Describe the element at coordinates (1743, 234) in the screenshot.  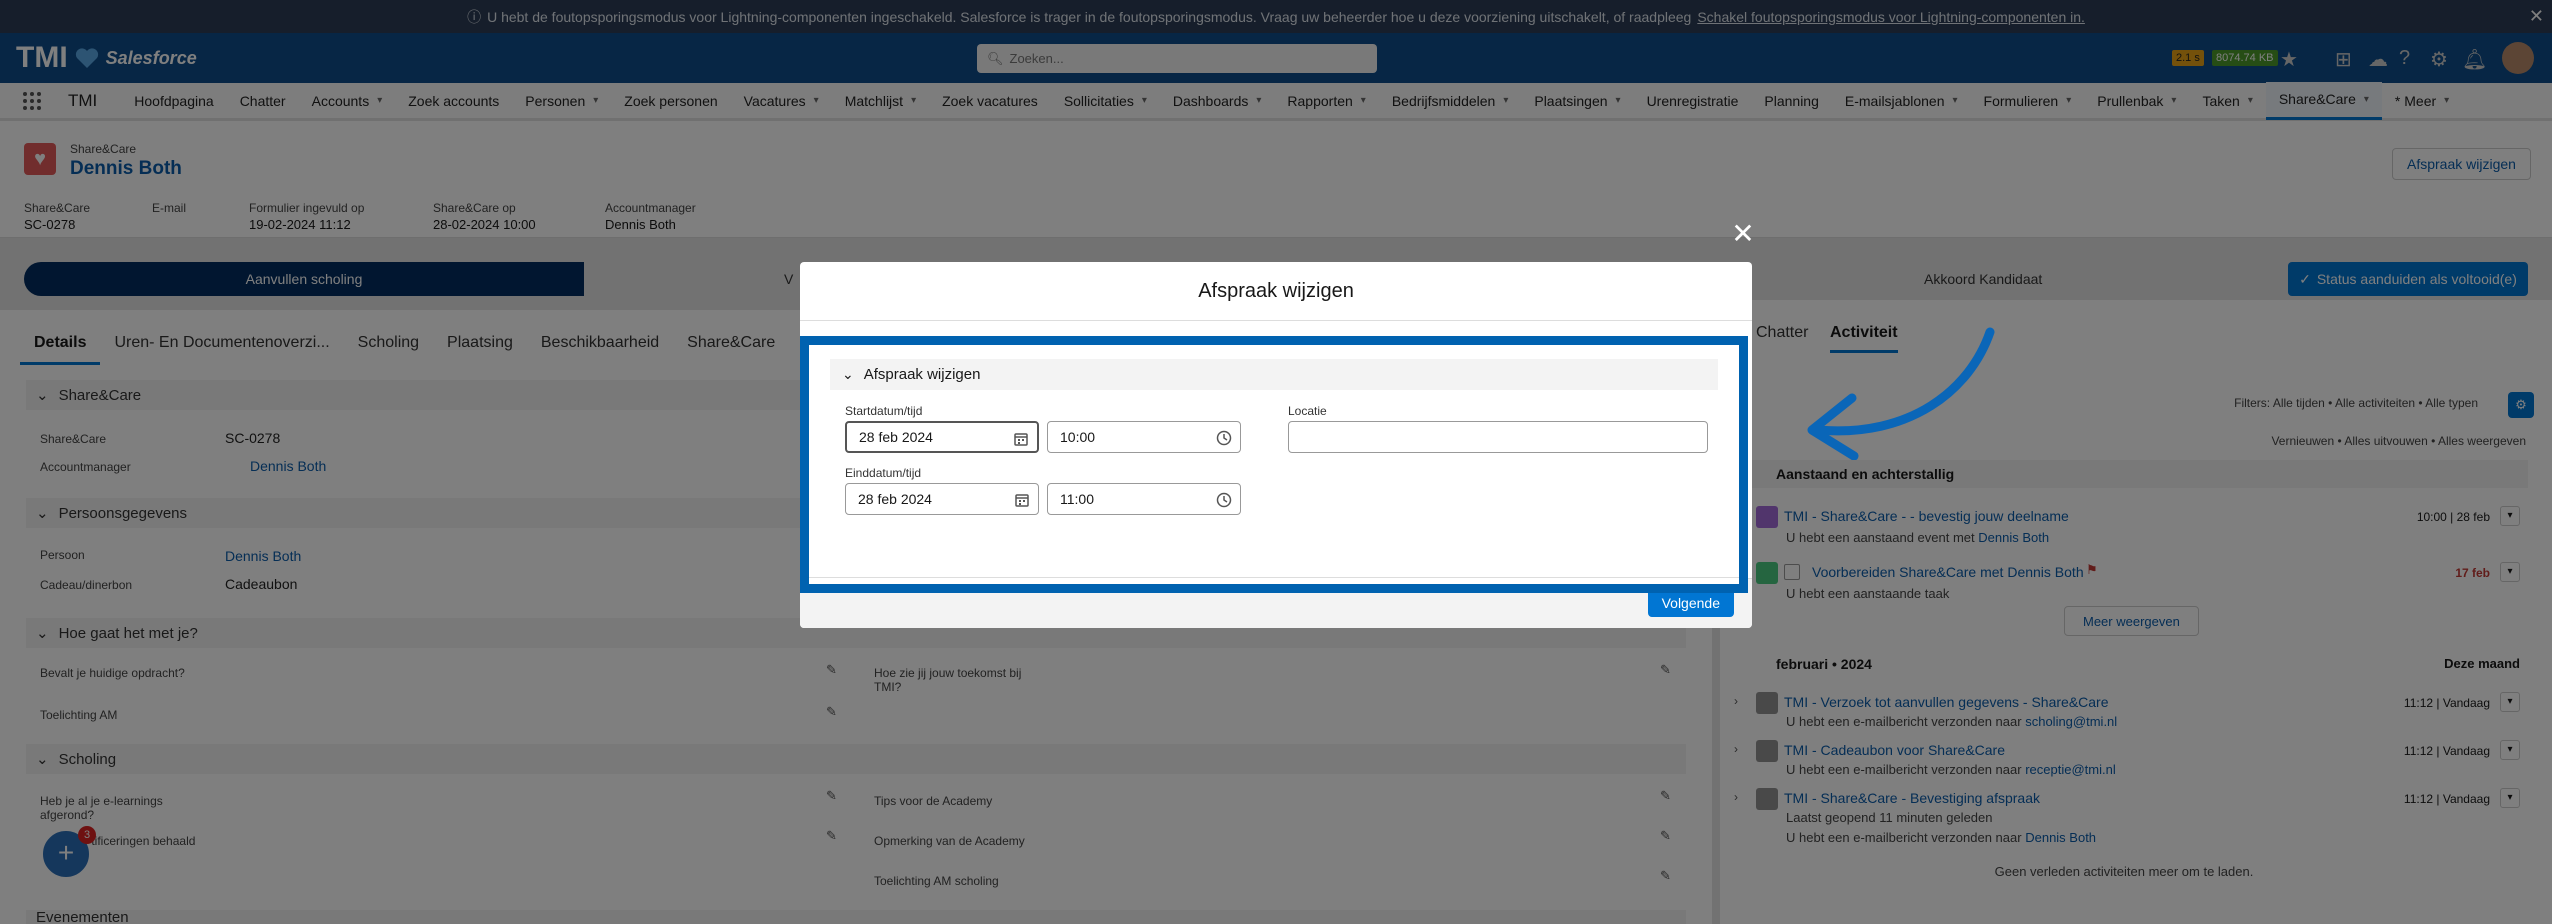
I see `modal-close-icon: ✕` at that location.